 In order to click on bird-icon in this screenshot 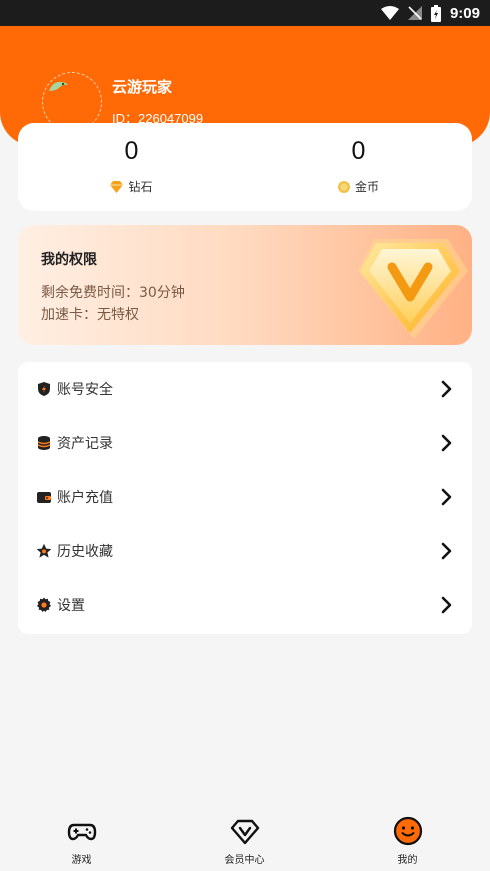, I will do `click(58, 86)`.